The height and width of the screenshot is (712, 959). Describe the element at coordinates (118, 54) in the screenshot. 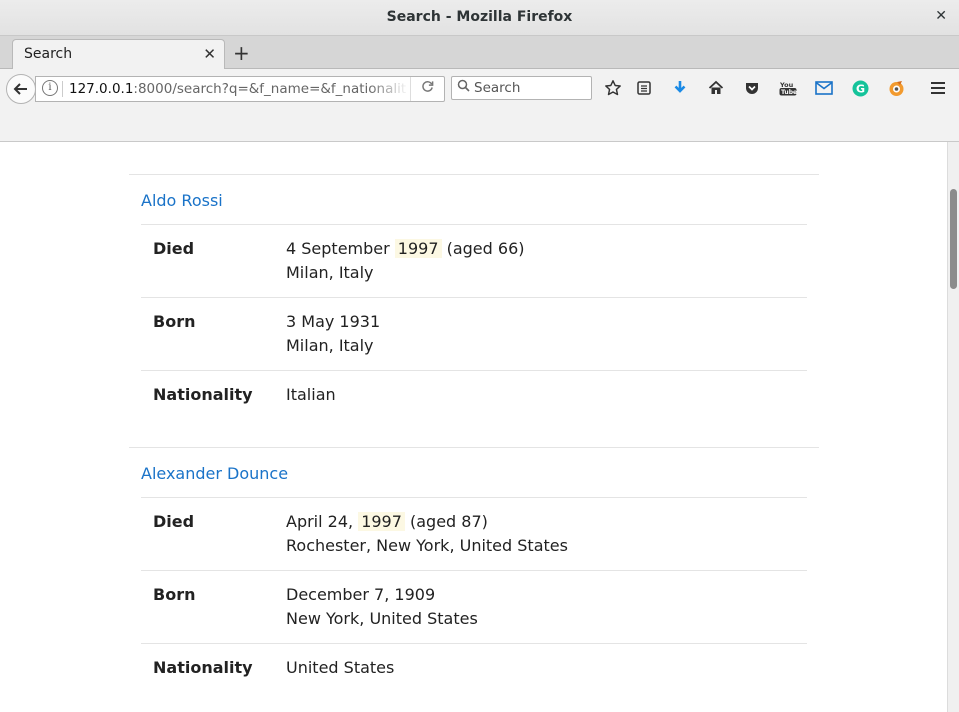

I see `tab-search: Search ✕` at that location.